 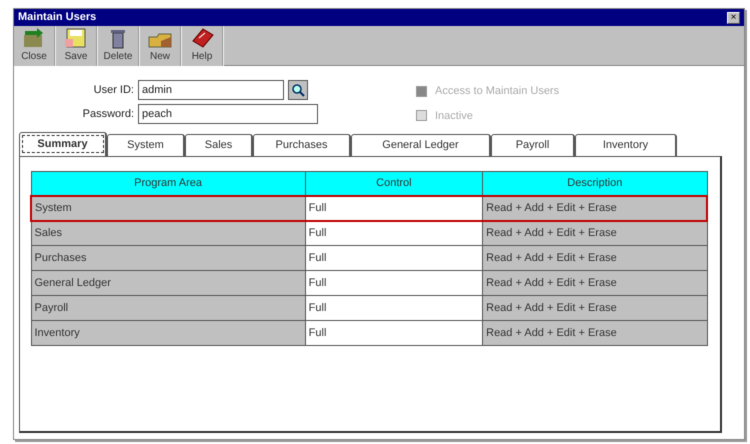 What do you see at coordinates (421, 145) in the screenshot?
I see `tab: General Ledger` at bounding box center [421, 145].